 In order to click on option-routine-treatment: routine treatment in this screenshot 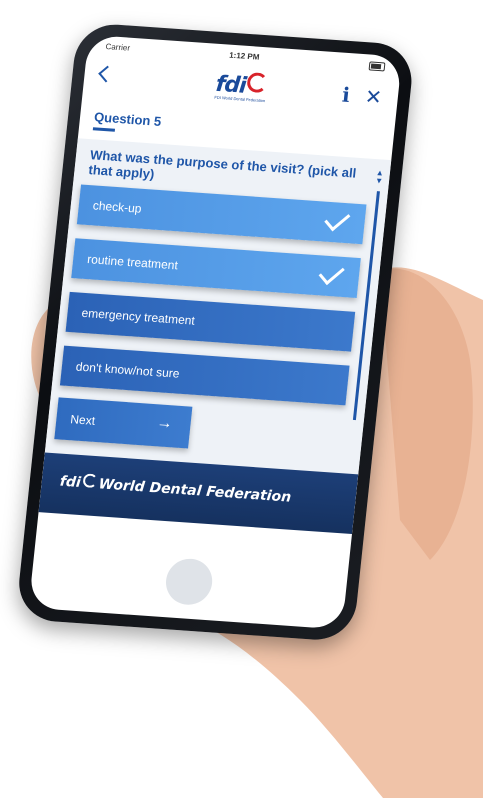, I will do `click(216, 268)`.